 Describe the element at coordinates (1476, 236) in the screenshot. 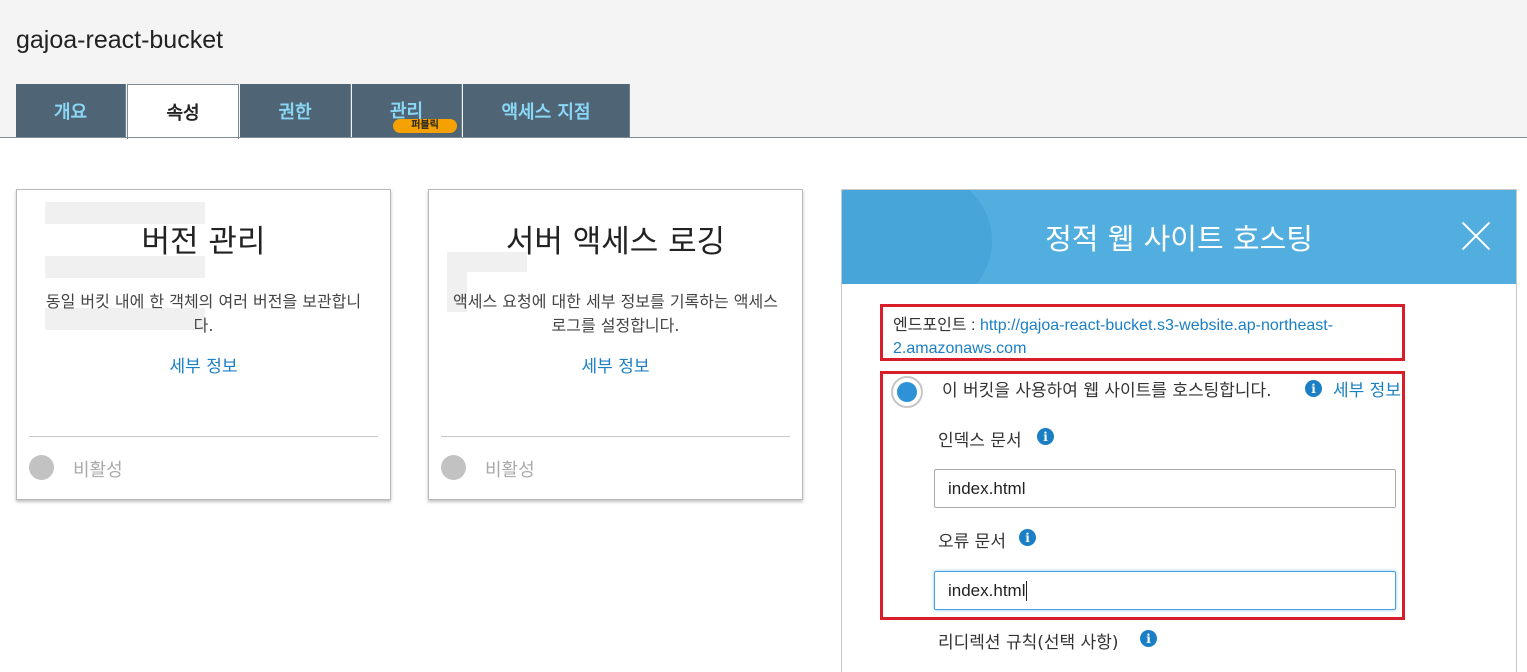

I see `close-icon` at that location.